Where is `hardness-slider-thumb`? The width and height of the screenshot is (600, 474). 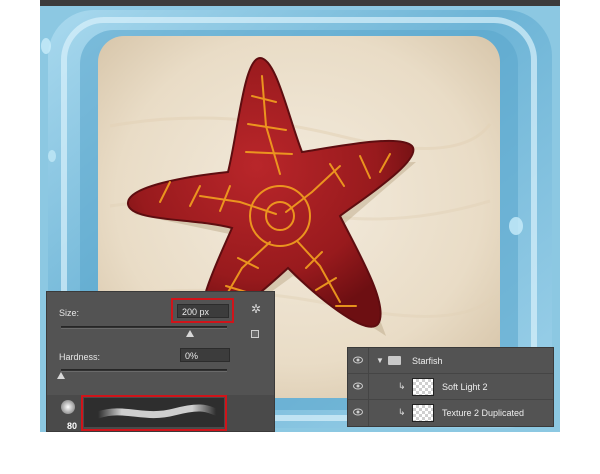 hardness-slider-thumb is located at coordinates (61, 375).